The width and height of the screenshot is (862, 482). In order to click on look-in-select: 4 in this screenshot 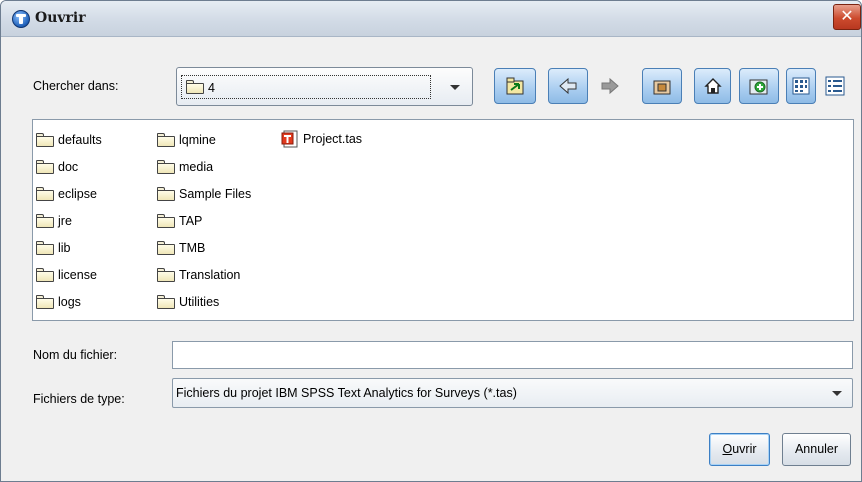, I will do `click(324, 86)`.